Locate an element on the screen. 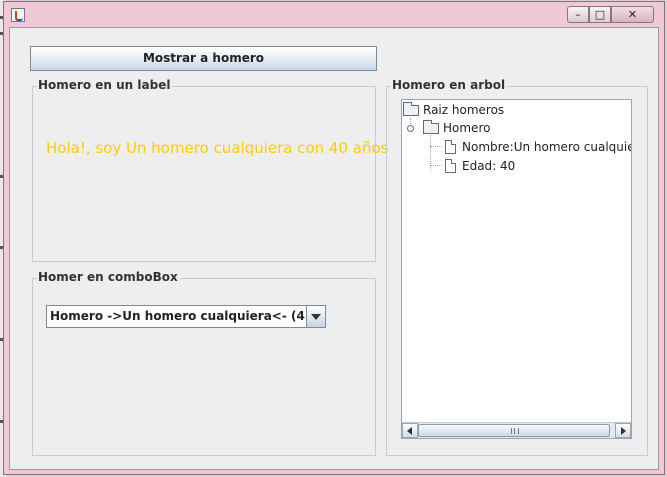  chevron-down-icon is located at coordinates (316, 317).